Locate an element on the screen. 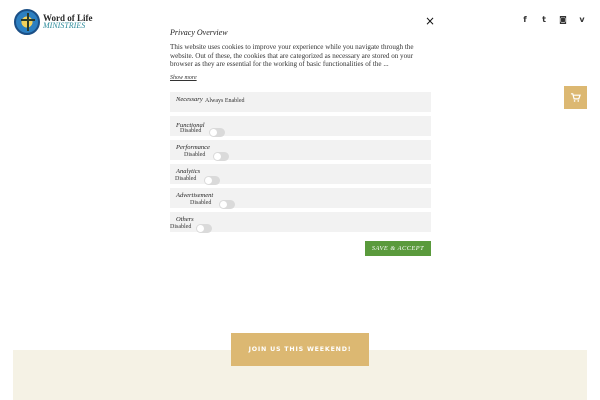  social-links: f t ◙ v is located at coordinates (553, 20).